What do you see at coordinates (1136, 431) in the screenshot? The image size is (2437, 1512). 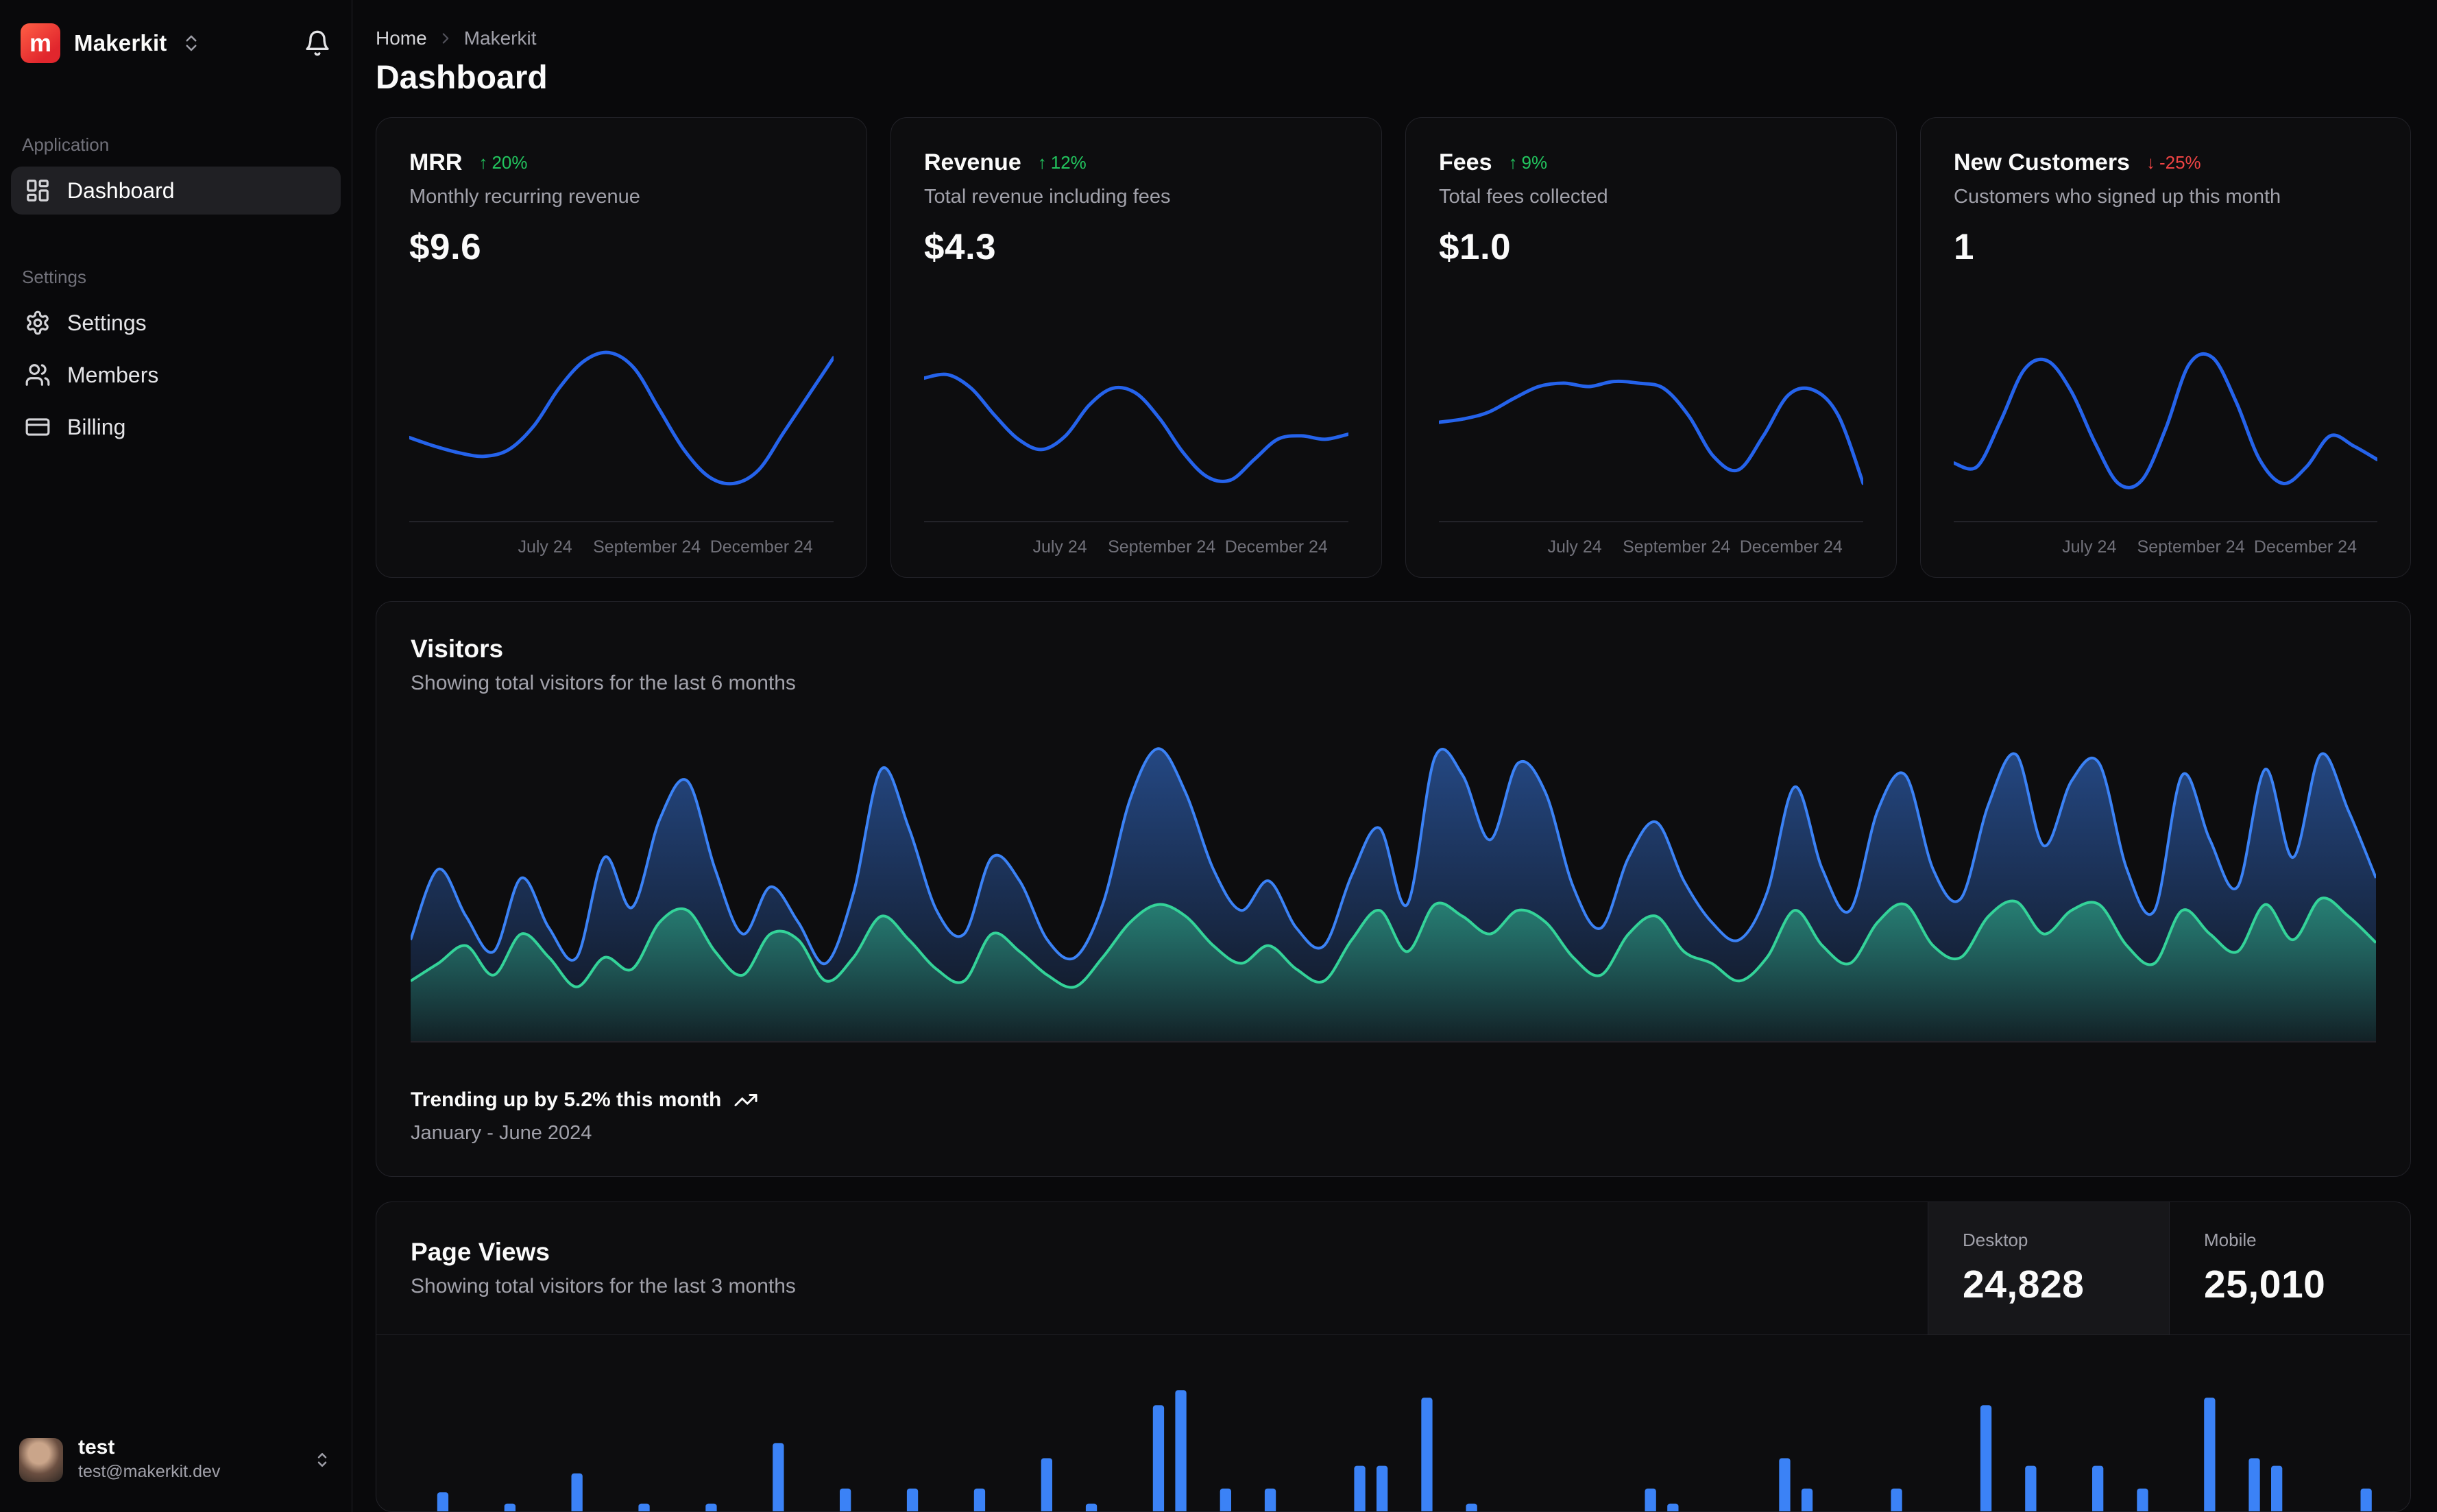 I see `revenue-sparkline-chart` at bounding box center [1136, 431].